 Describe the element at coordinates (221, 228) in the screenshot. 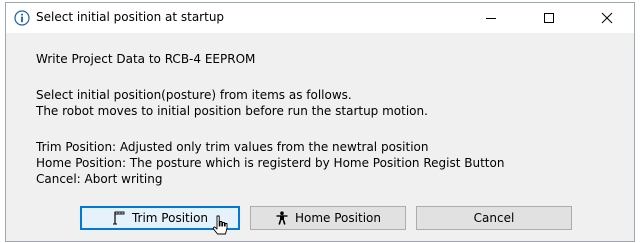

I see `mouse-cursor-icon` at that location.